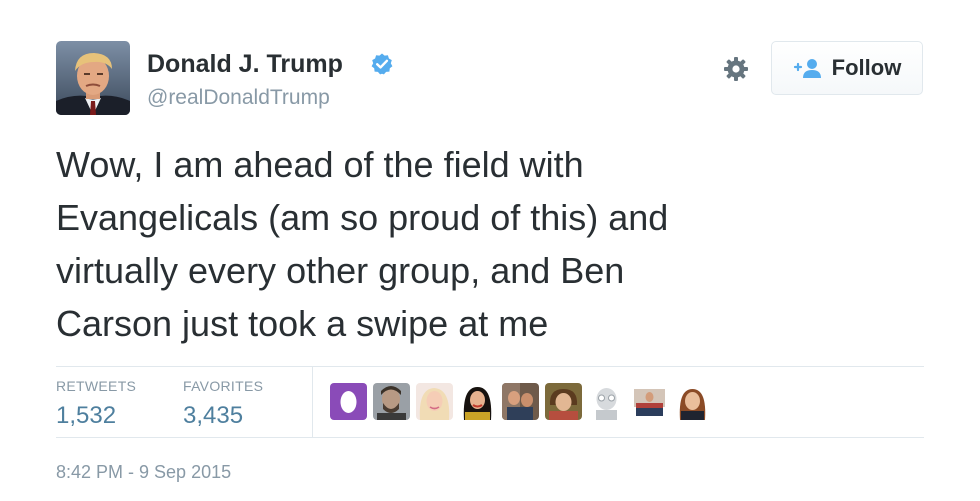 This screenshot has height=501, width=980. I want to click on author-handle: @realDonaldTrump, so click(238, 98).